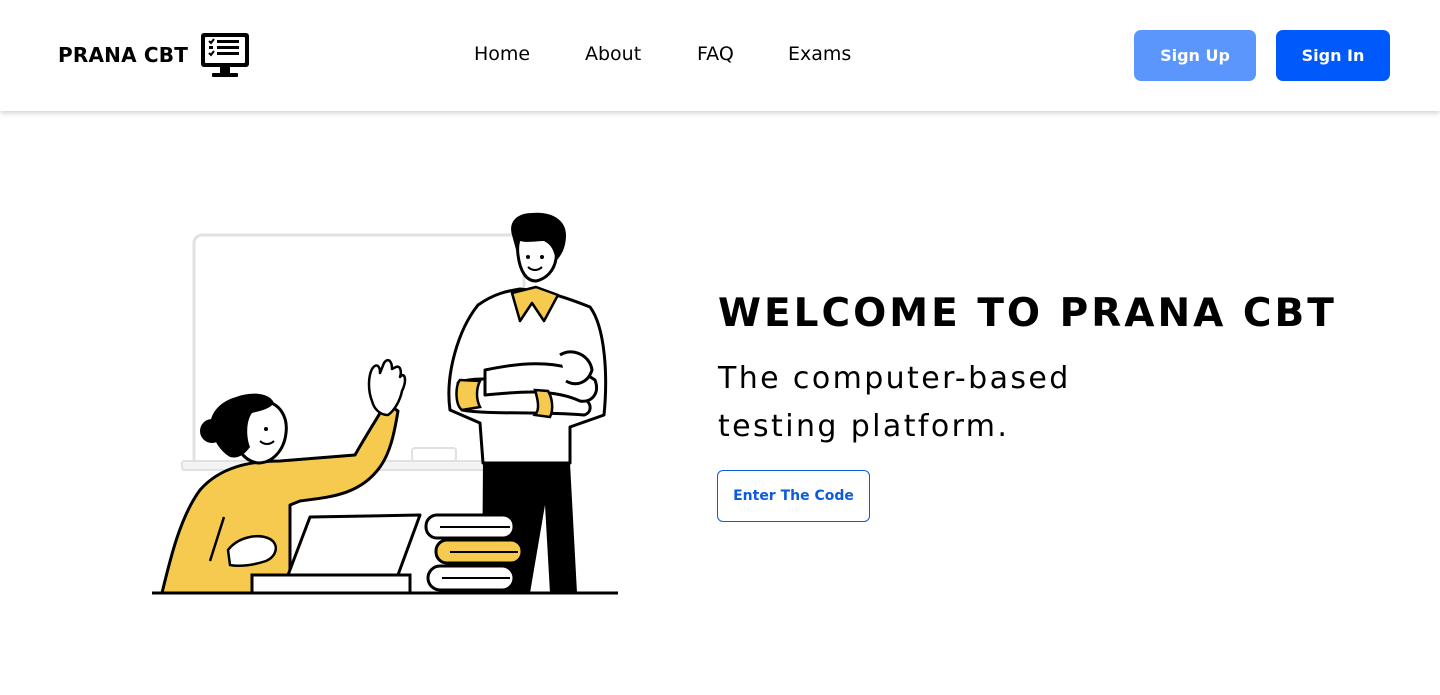 This screenshot has height=695, width=1440. What do you see at coordinates (819, 54) in the screenshot?
I see `nav-exams: Exams` at bounding box center [819, 54].